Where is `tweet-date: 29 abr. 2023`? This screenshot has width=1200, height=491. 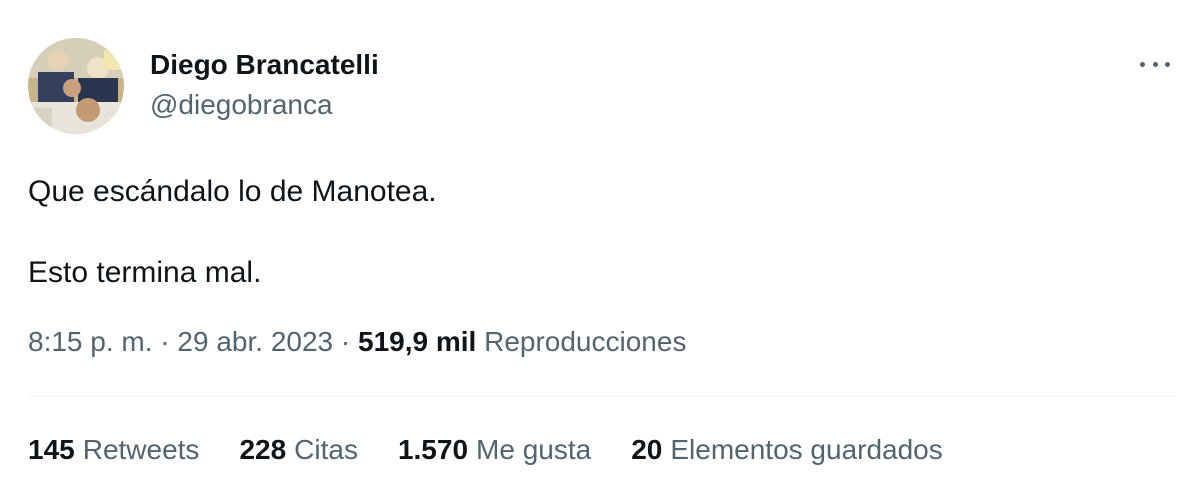
tweet-date: 29 abr. 2023 is located at coordinates (255, 341).